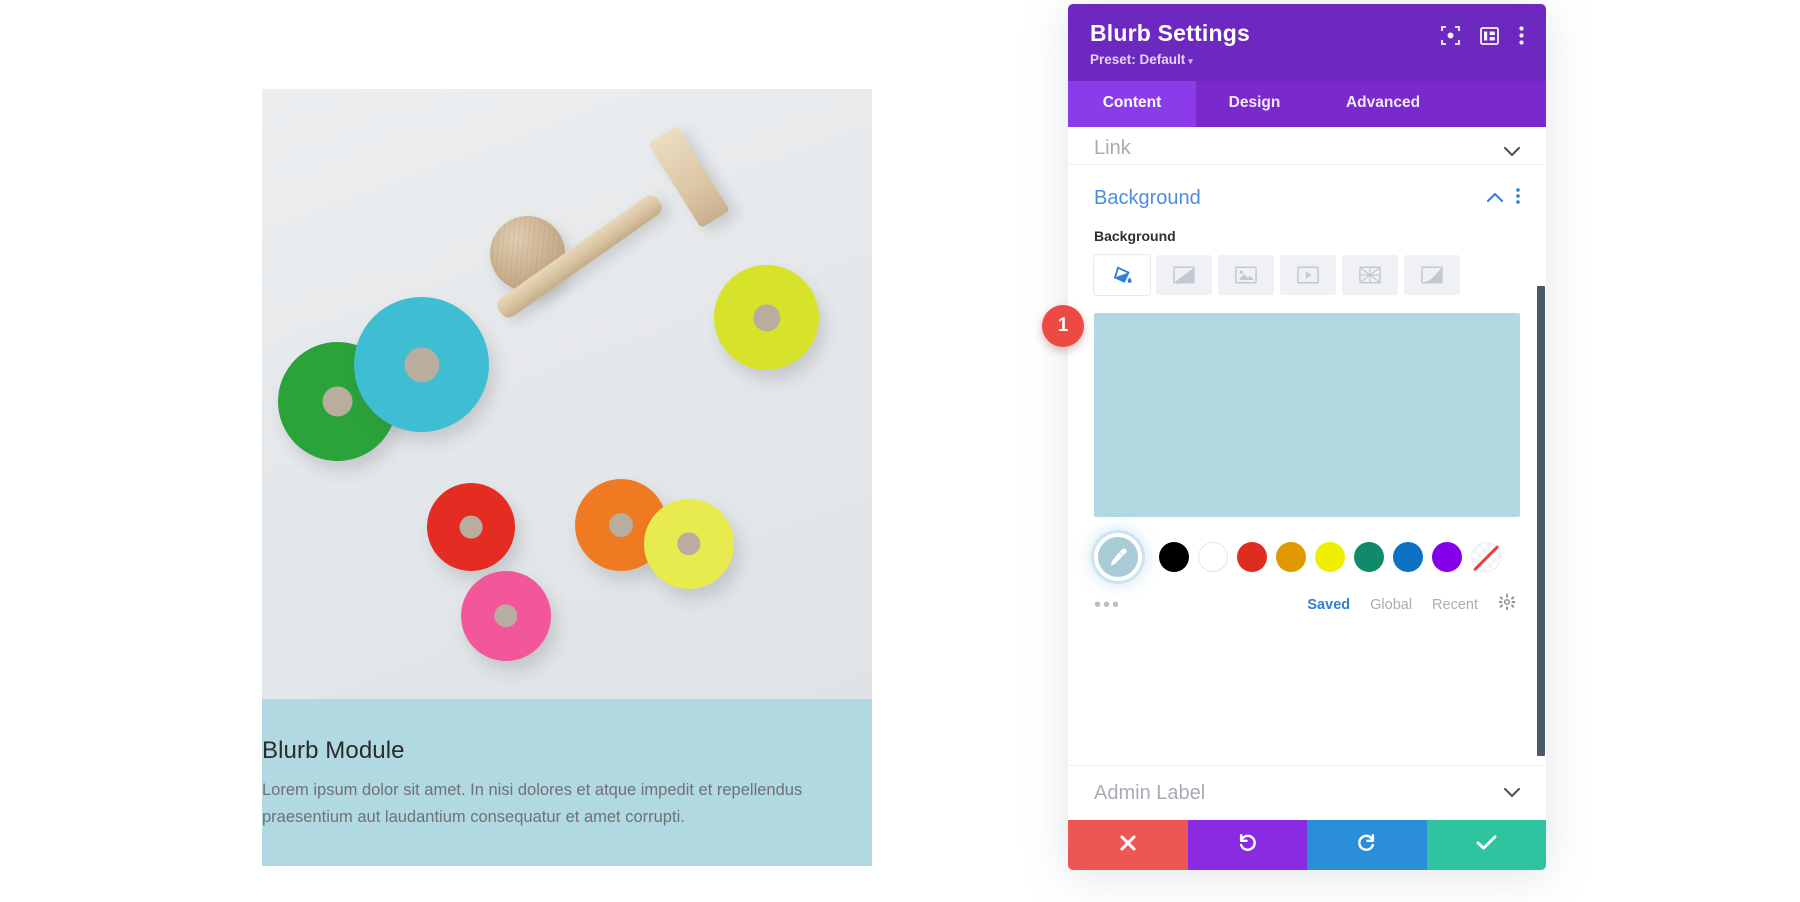  I want to click on swatch-green, so click(1369, 557).